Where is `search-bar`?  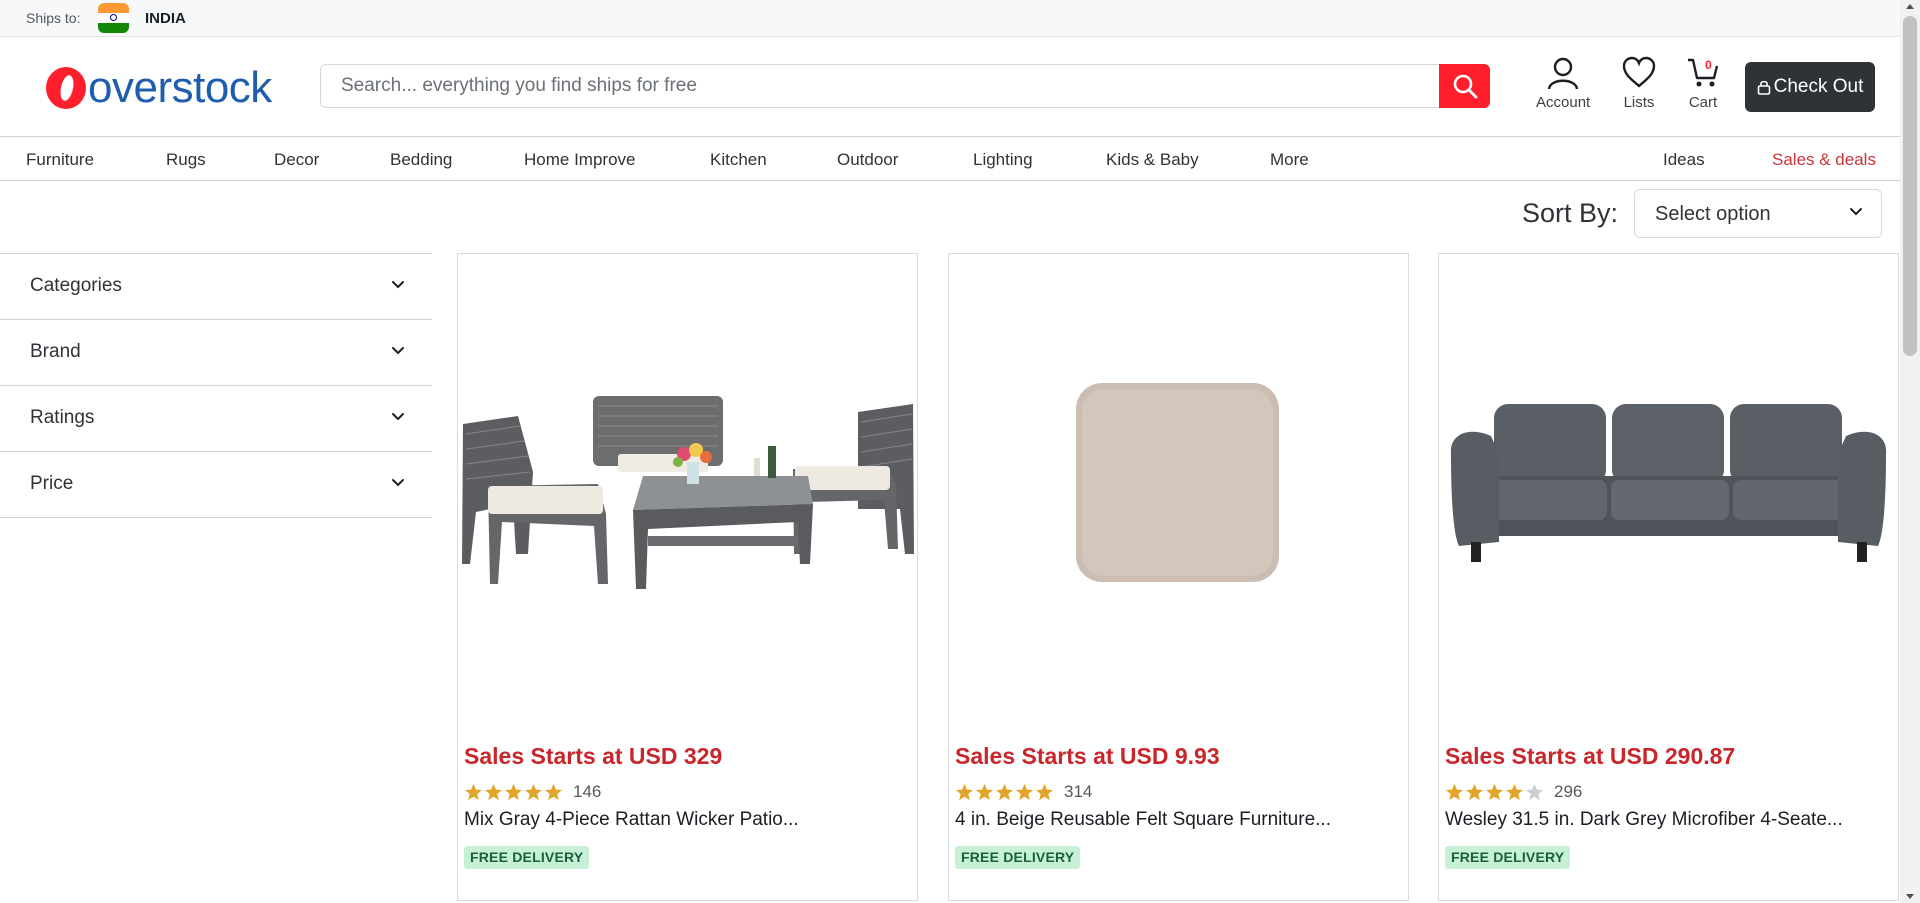 search-bar is located at coordinates (905, 86).